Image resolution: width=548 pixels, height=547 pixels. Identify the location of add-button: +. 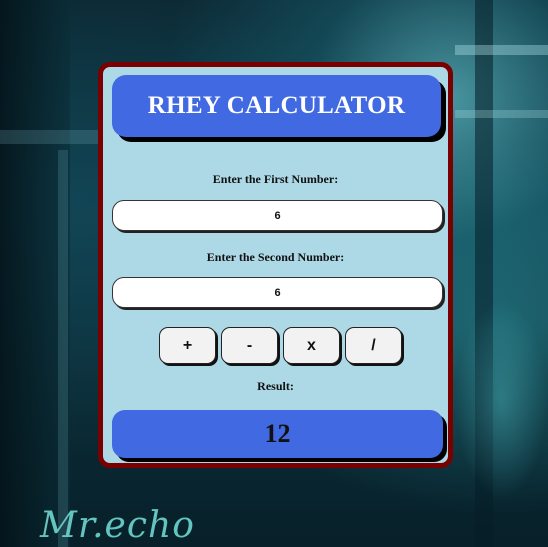
(187, 345).